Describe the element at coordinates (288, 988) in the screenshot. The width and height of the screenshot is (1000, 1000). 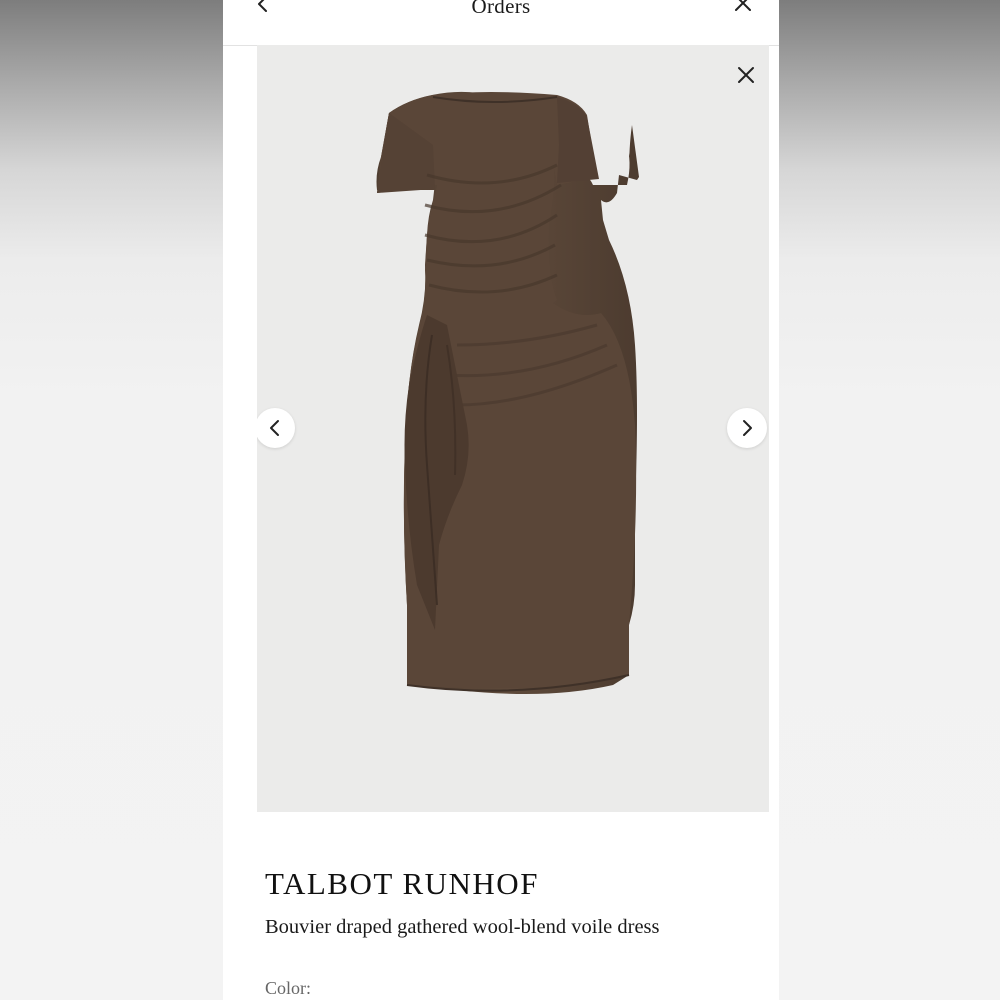
I see `color-label: Color:` at that location.